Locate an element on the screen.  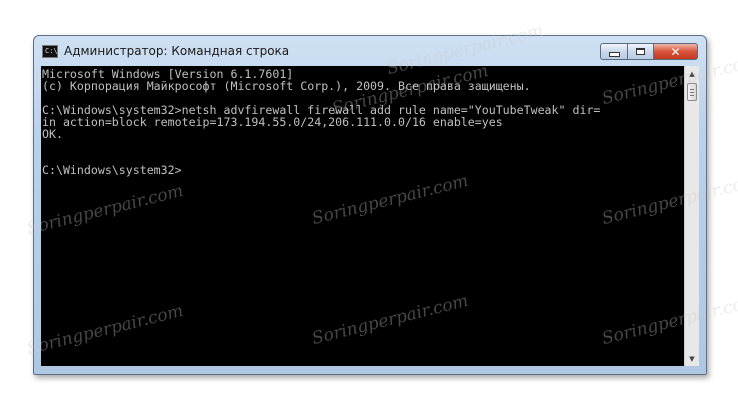
console-line: OK. is located at coordinates (52, 134).